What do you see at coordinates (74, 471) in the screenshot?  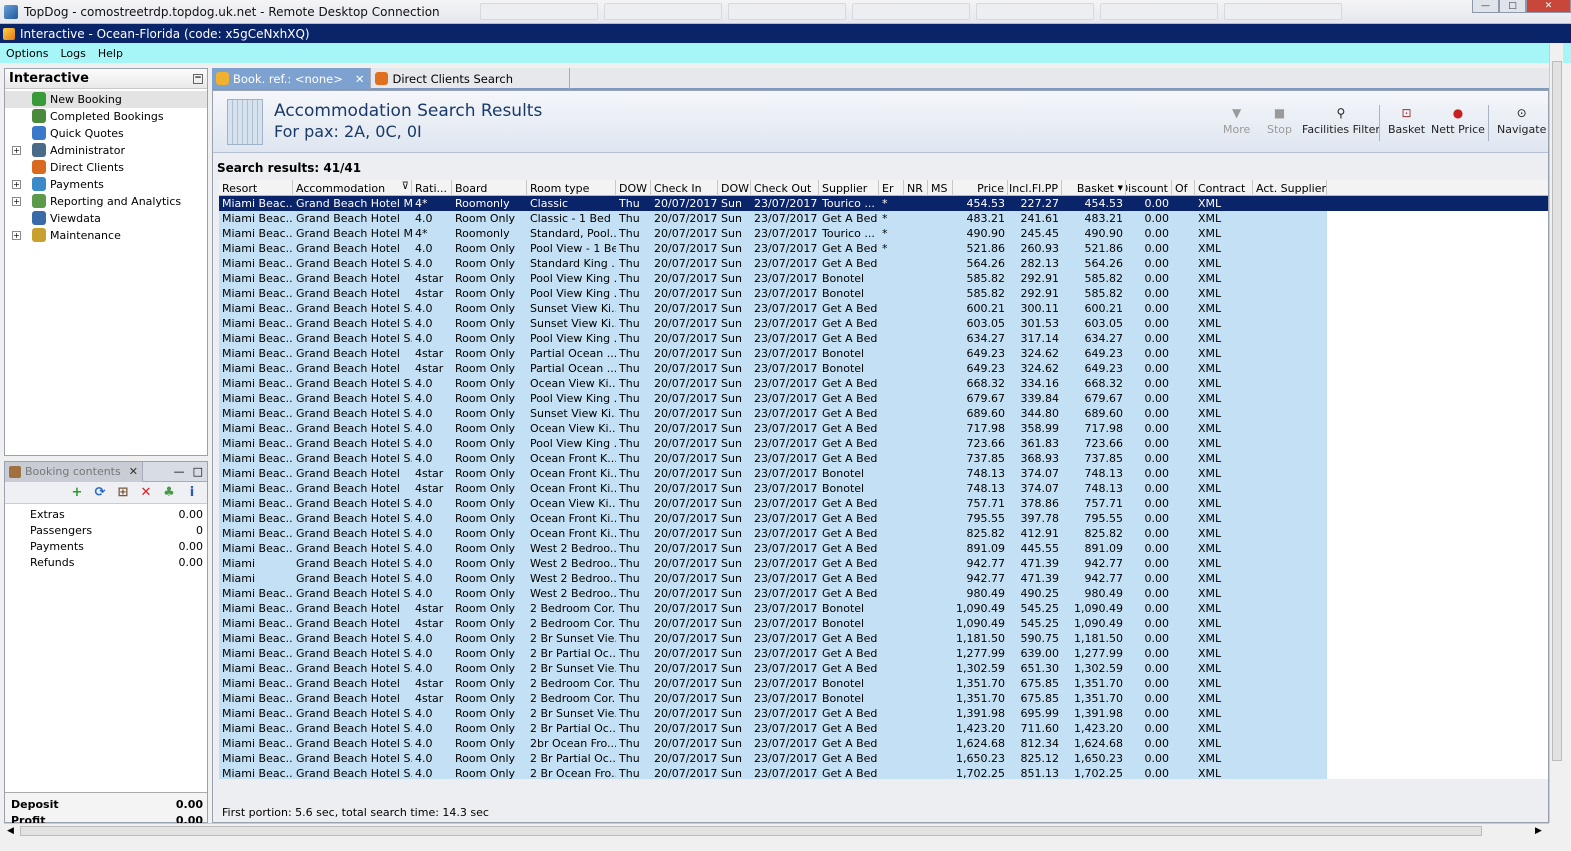 I see `tab-booking-contents: Booking contents ✕` at bounding box center [74, 471].